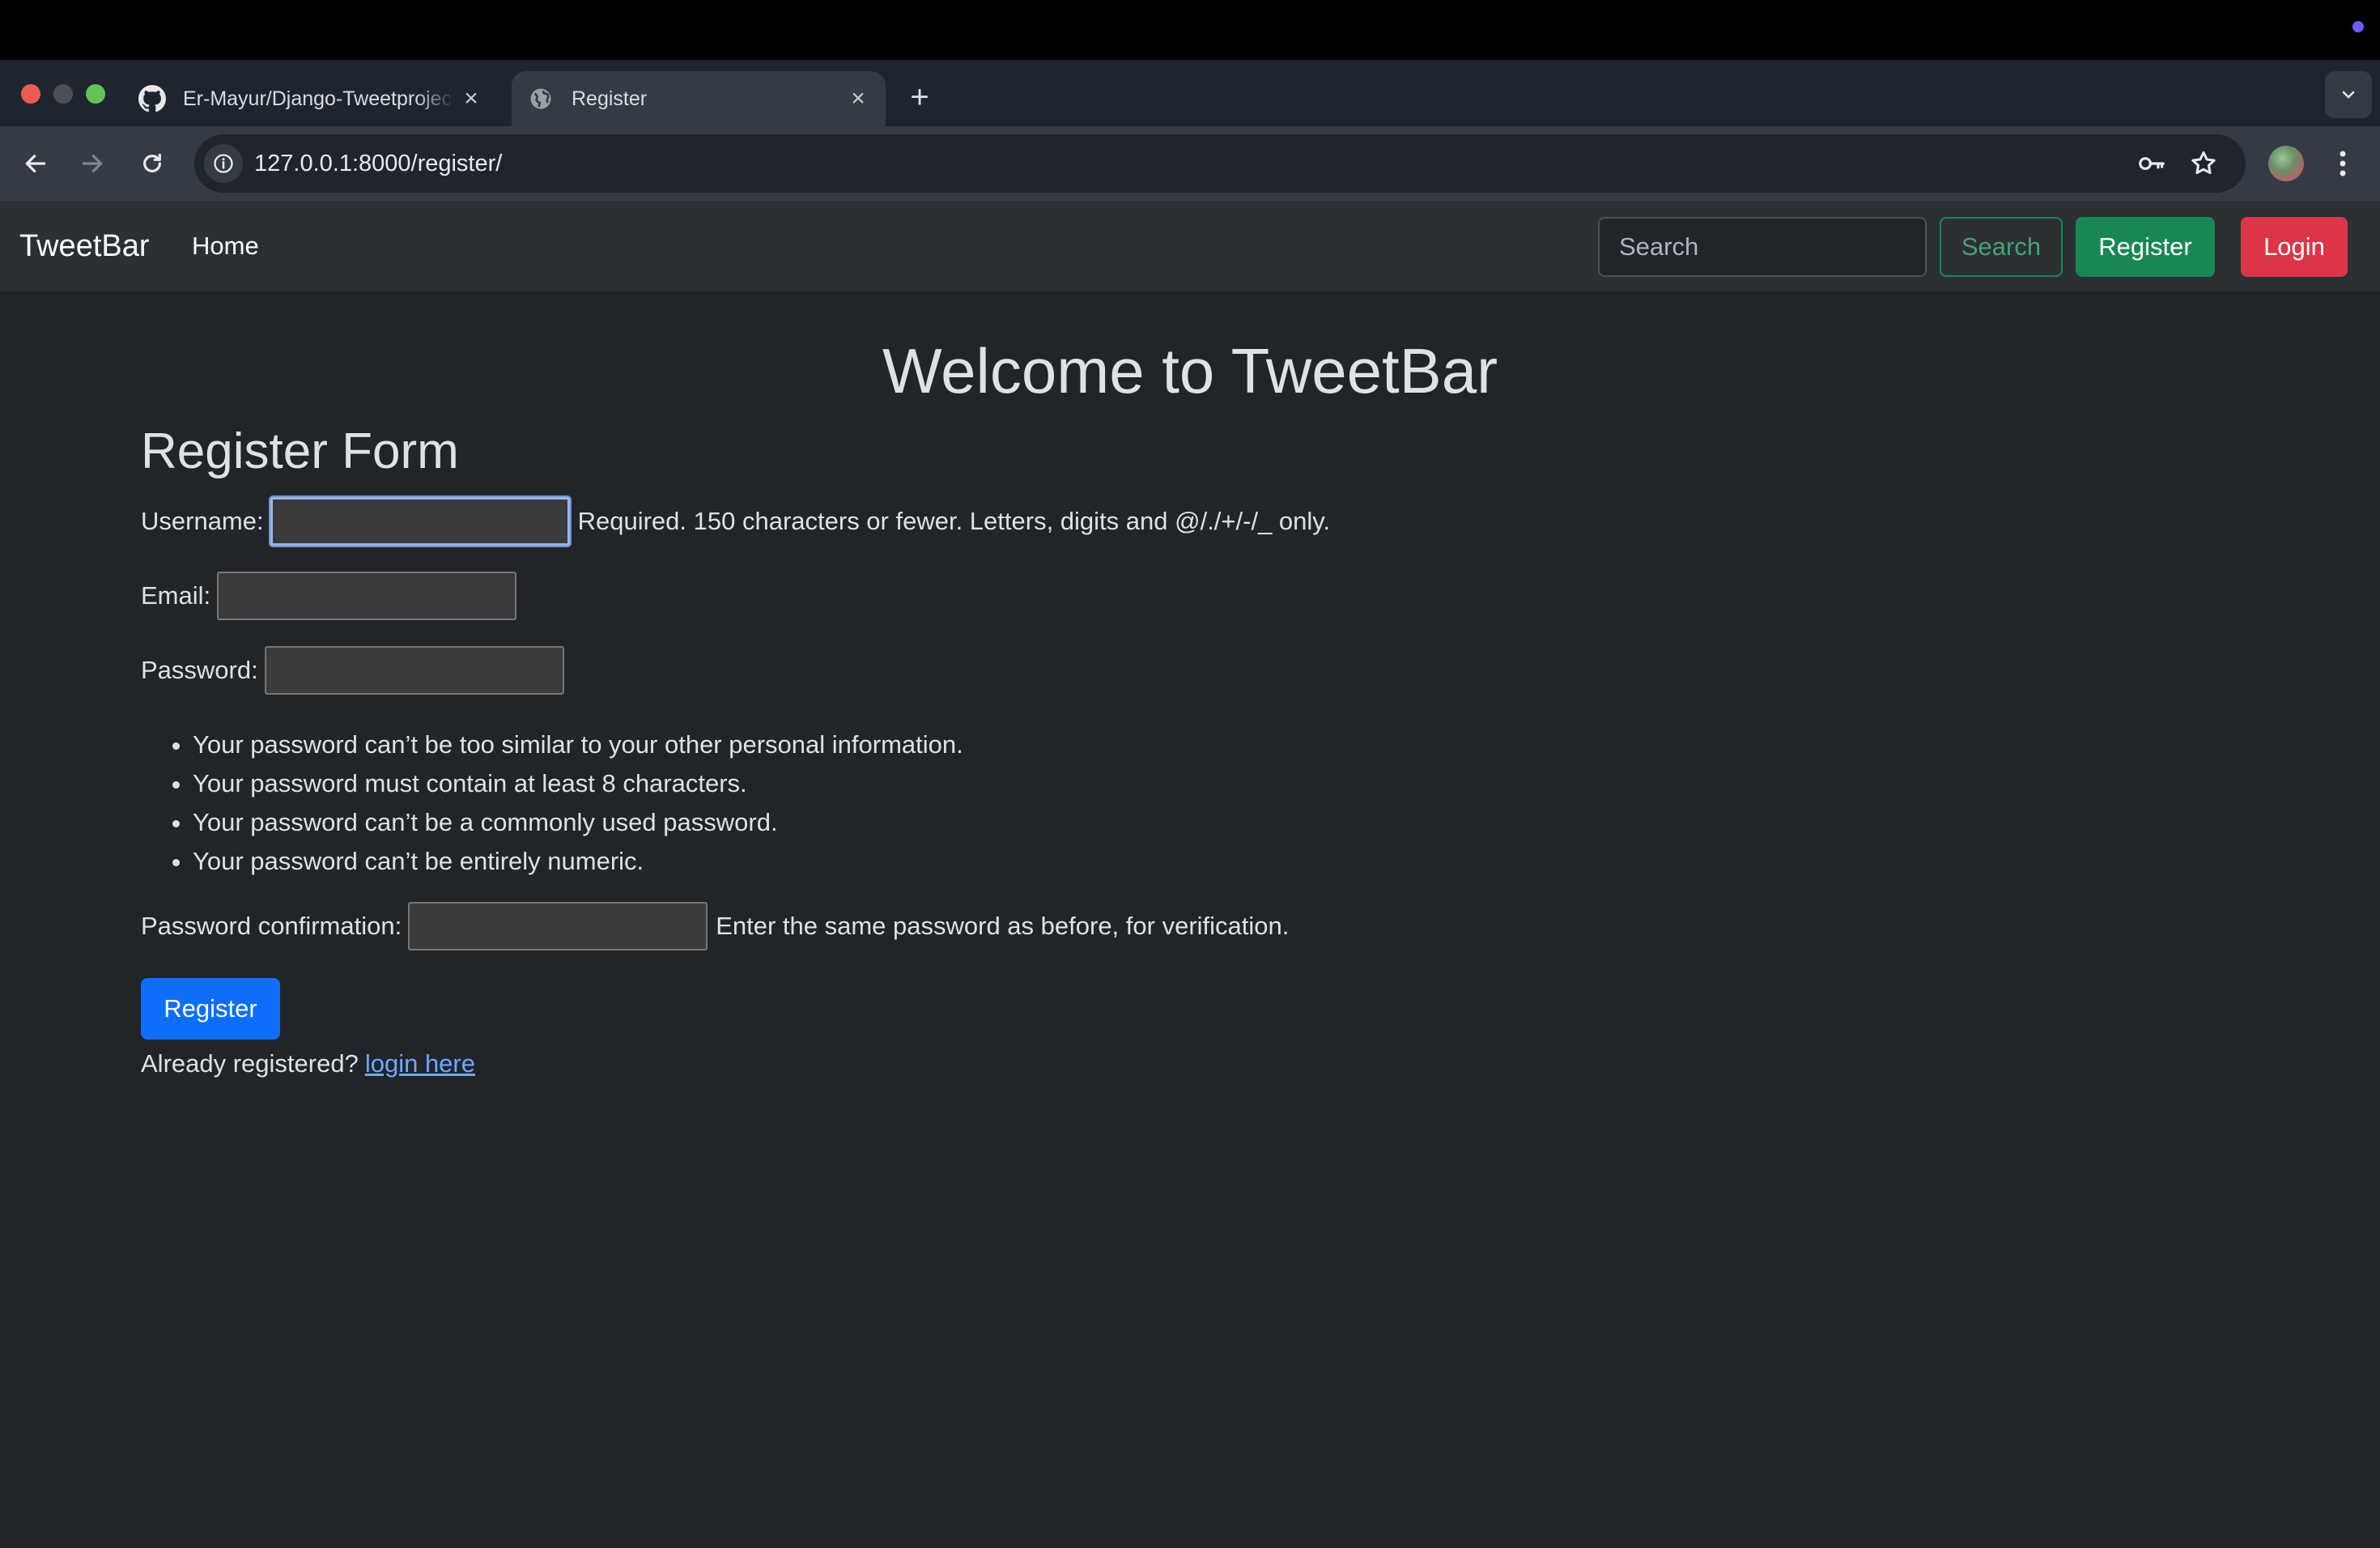 Image resolution: width=2380 pixels, height=1548 pixels. Describe the element at coordinates (2001, 247) in the screenshot. I see `search-button: Search` at that location.